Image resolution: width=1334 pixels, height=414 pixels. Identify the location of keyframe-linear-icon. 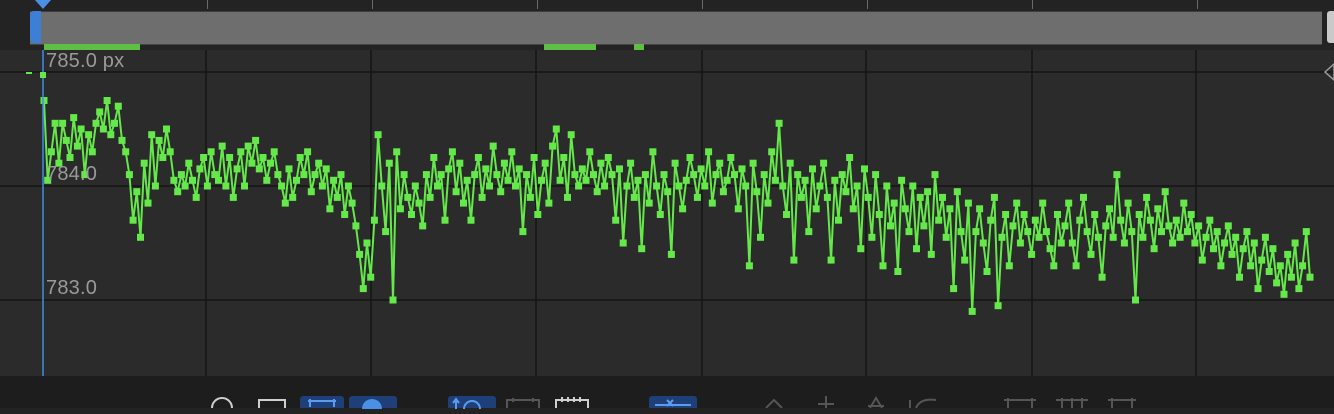
(826, 402).